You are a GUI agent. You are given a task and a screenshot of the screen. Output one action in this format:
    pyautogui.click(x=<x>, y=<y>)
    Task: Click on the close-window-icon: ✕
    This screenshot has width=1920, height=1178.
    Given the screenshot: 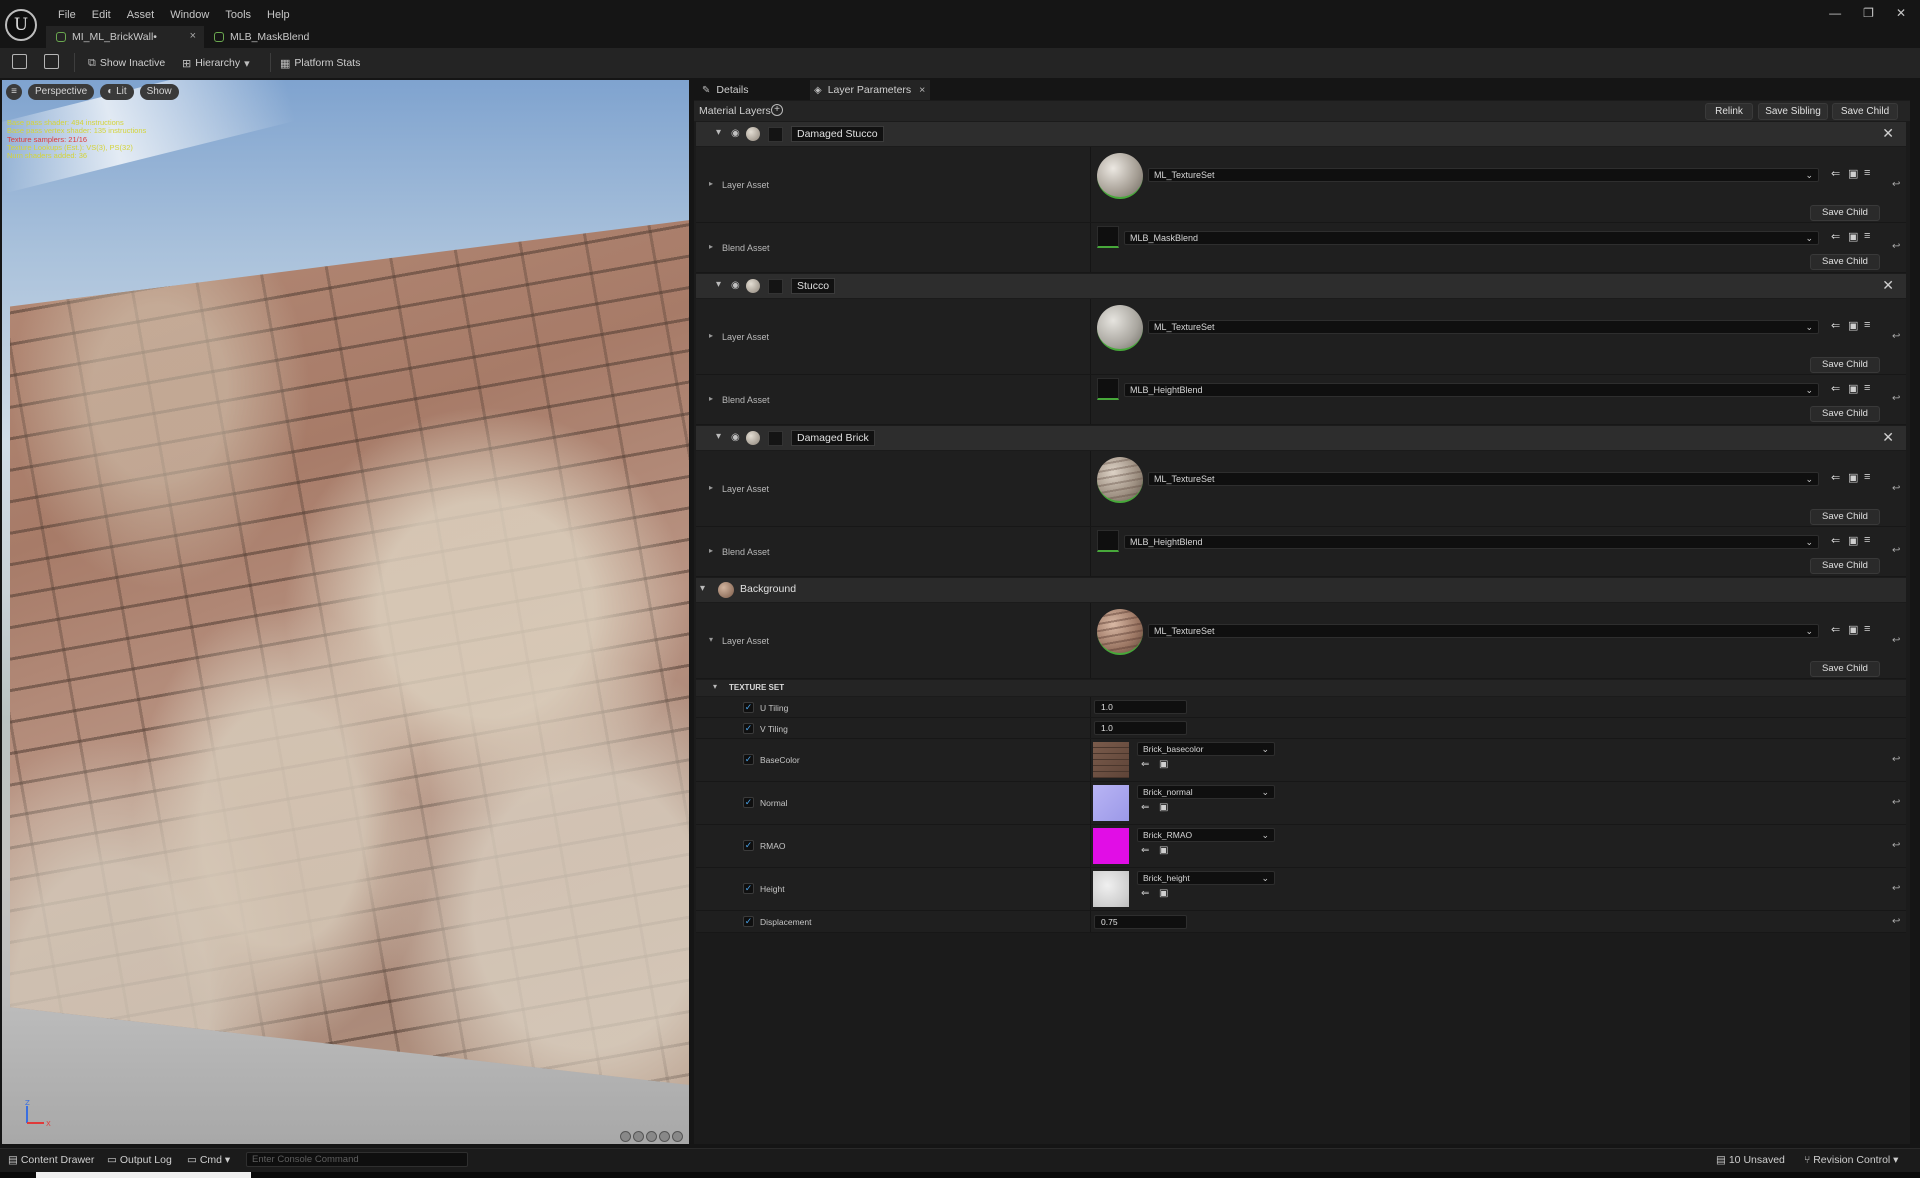 What is the action you would take?
    pyautogui.click(x=1901, y=13)
    